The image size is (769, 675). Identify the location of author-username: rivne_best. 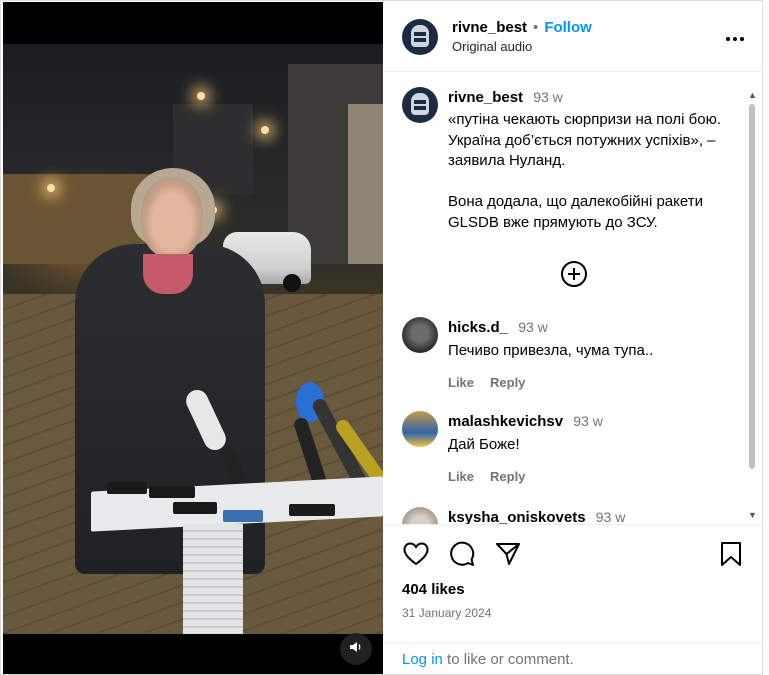
(489, 27).